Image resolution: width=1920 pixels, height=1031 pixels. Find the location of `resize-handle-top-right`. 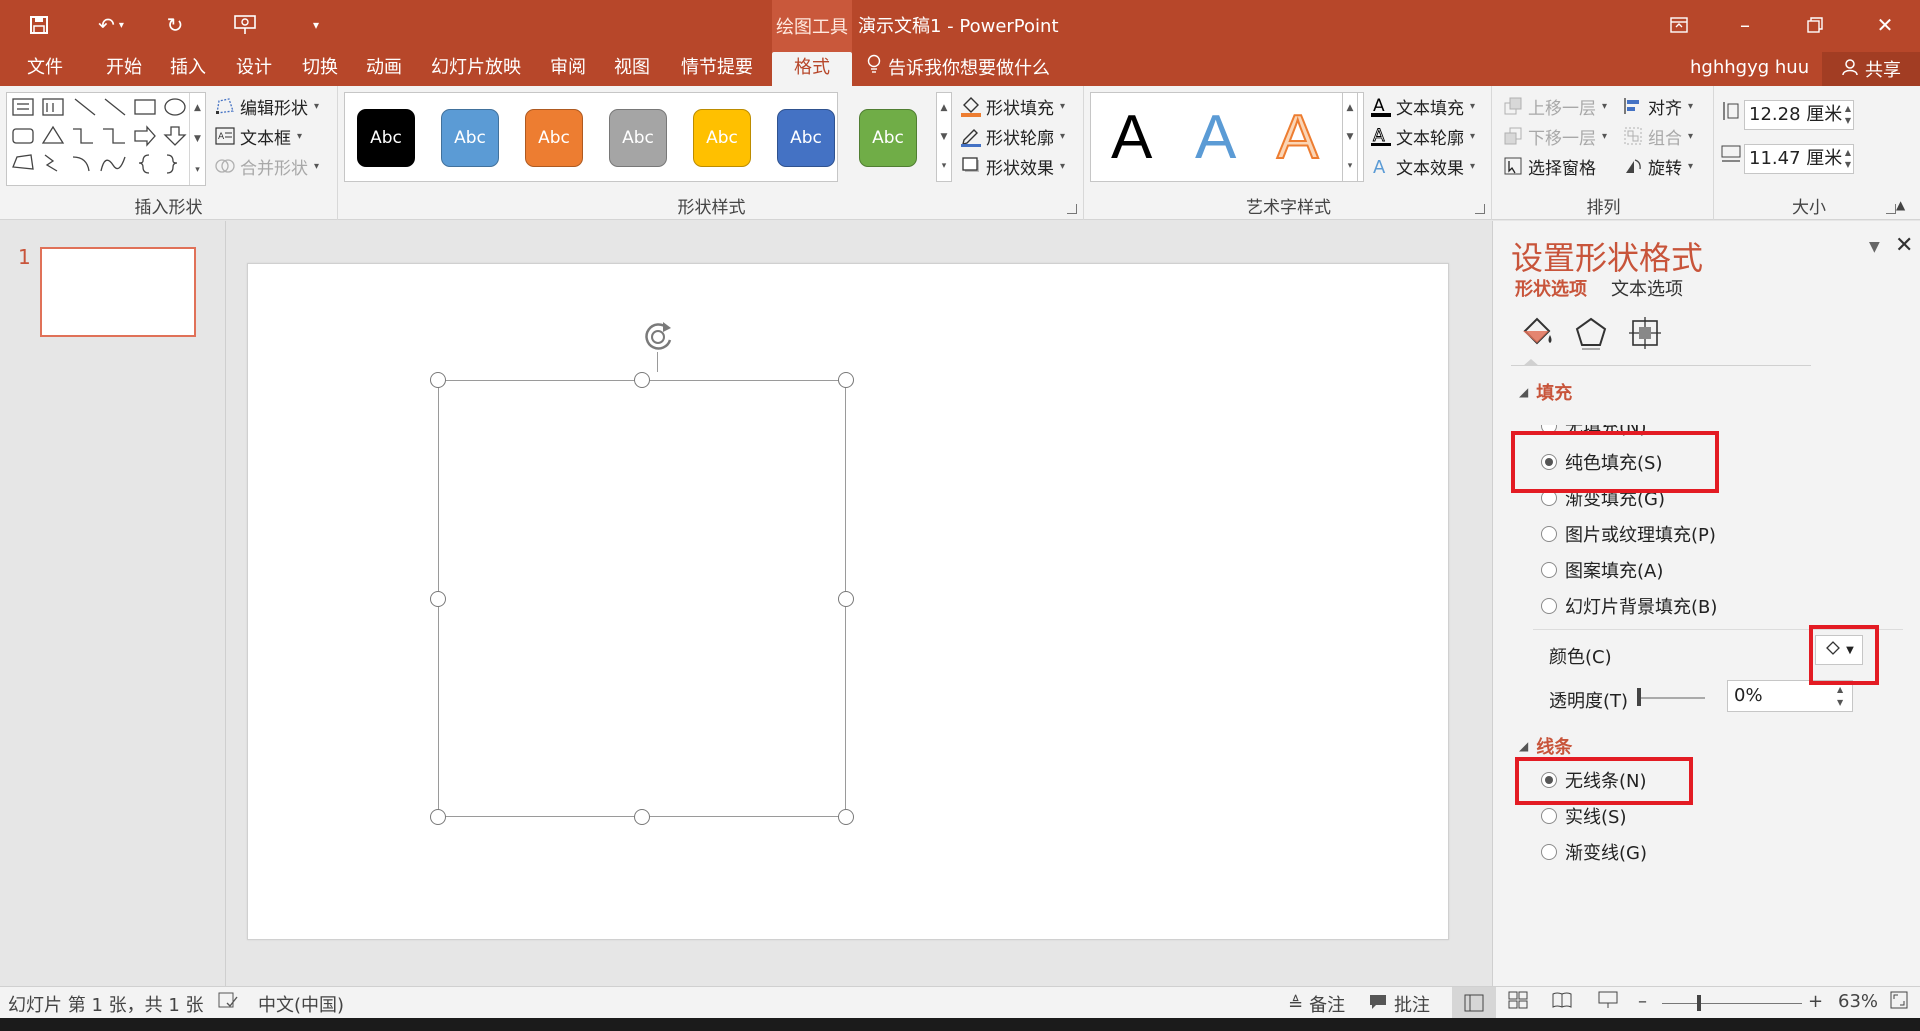

resize-handle-top-right is located at coordinates (846, 380).